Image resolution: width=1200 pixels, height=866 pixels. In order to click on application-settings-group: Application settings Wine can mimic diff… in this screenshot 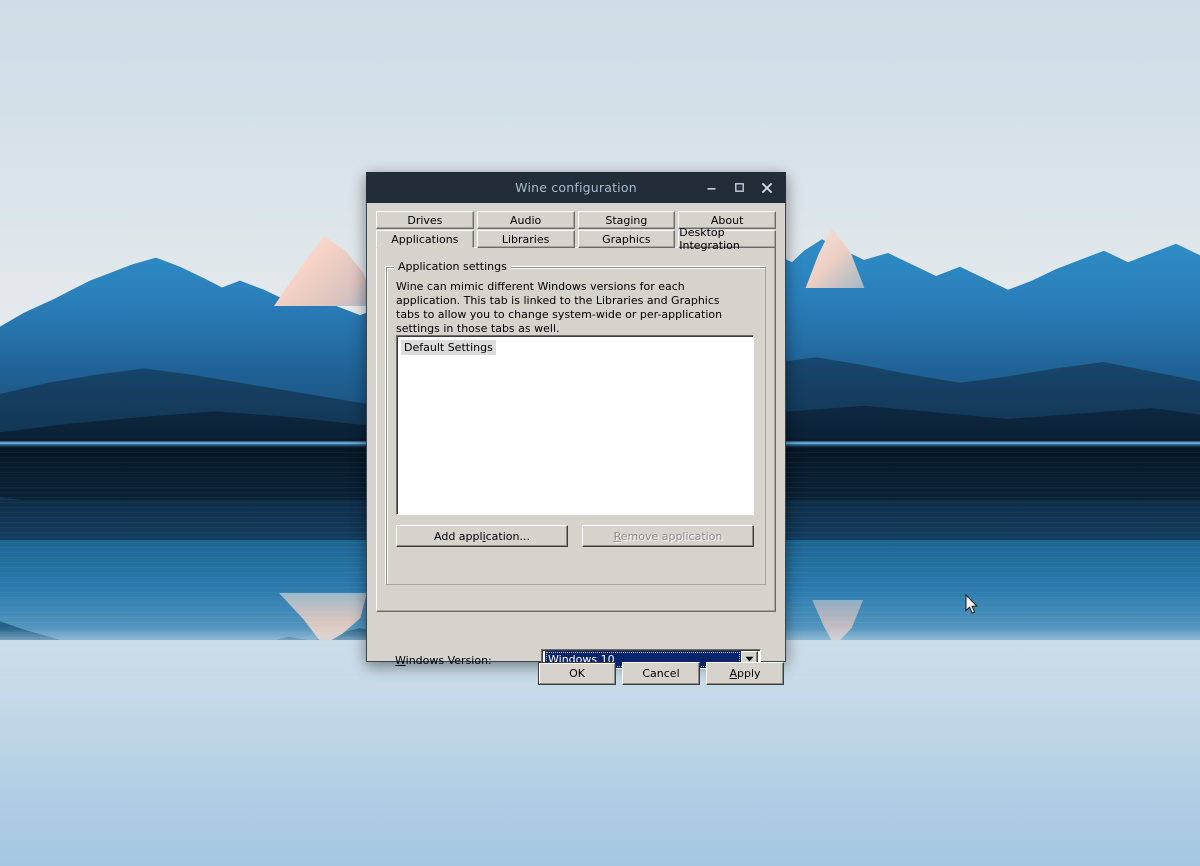, I will do `click(576, 422)`.